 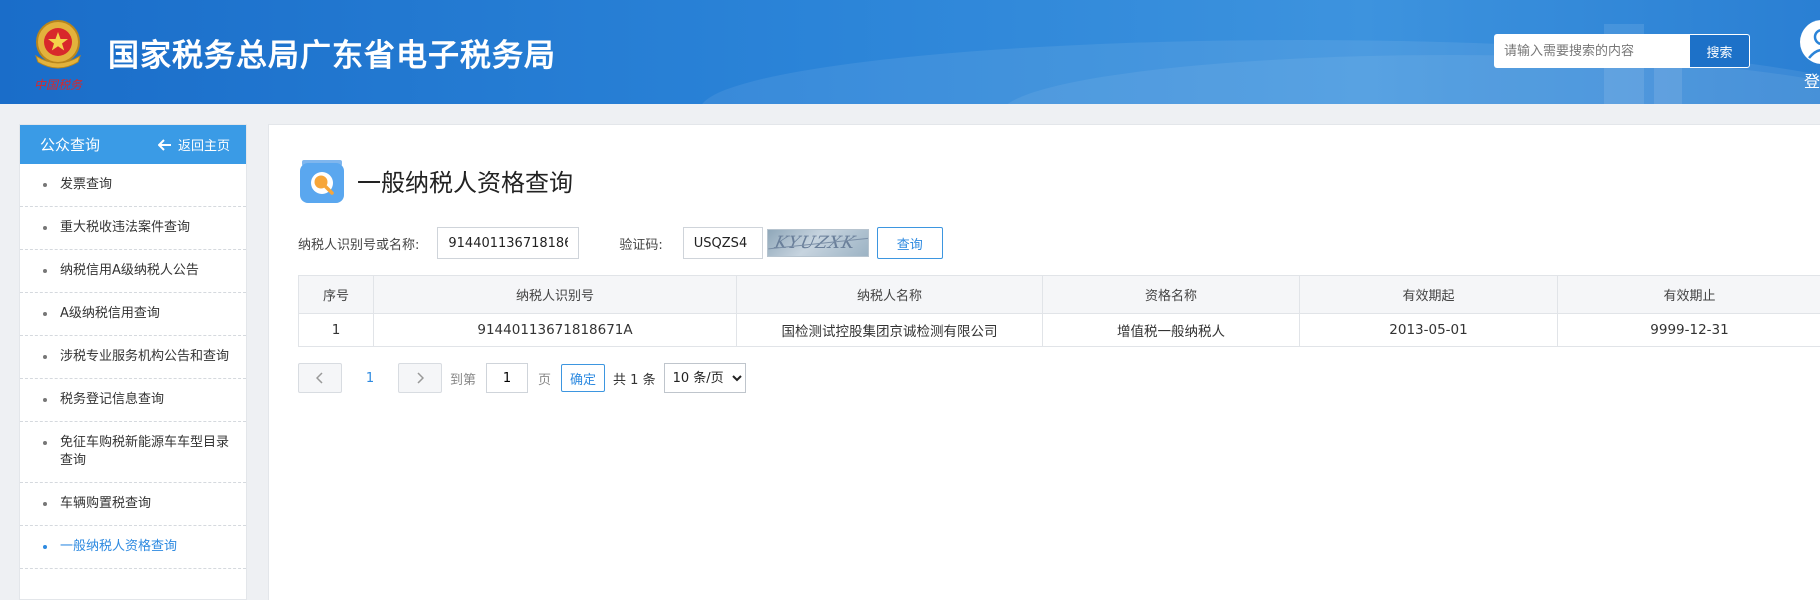 I want to click on sidebar-title: 公众查询, so click(x=70, y=145).